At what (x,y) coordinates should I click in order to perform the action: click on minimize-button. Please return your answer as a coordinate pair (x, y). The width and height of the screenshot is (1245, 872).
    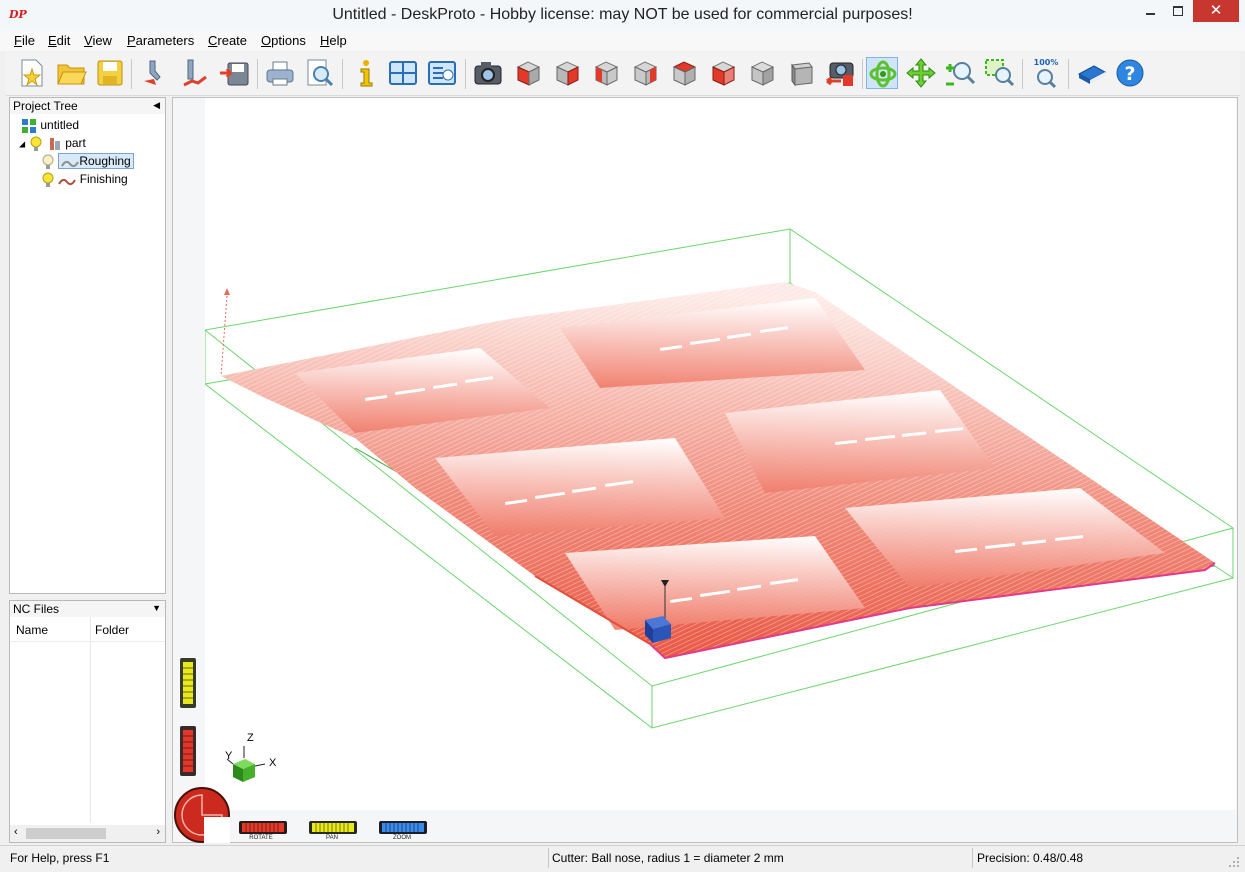
    Looking at the image, I should click on (1150, 11).